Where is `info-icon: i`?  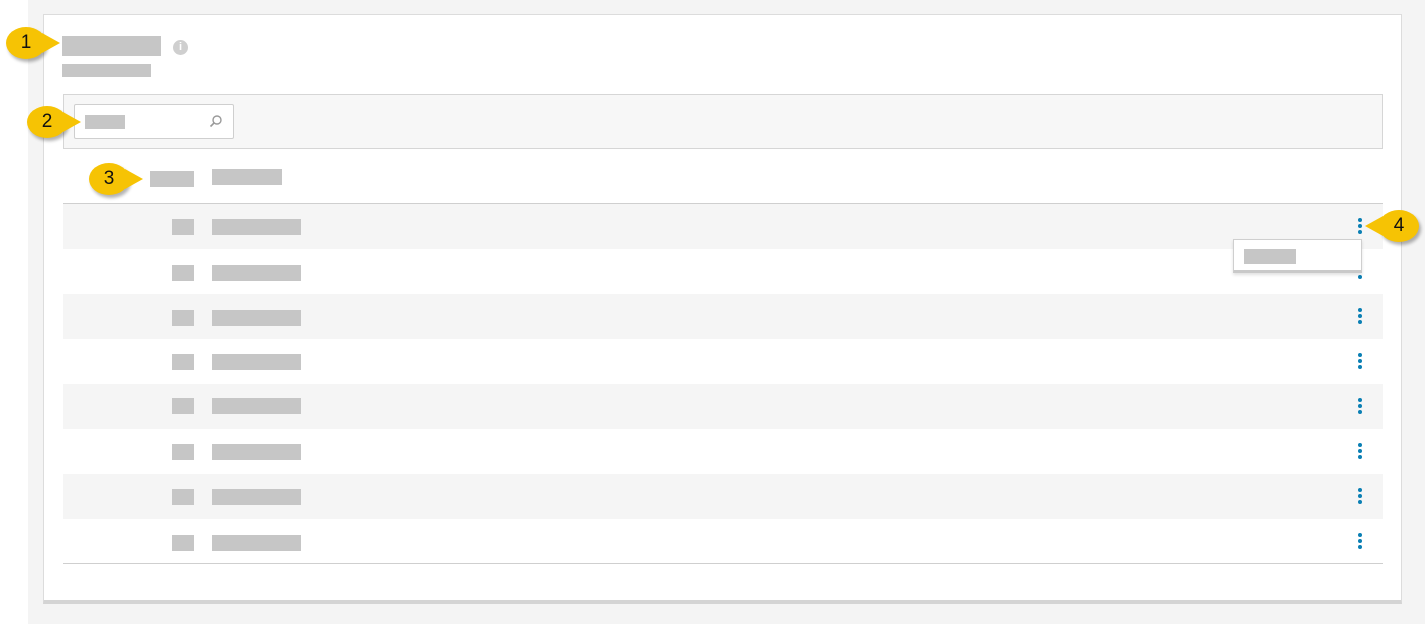
info-icon: i is located at coordinates (180, 47).